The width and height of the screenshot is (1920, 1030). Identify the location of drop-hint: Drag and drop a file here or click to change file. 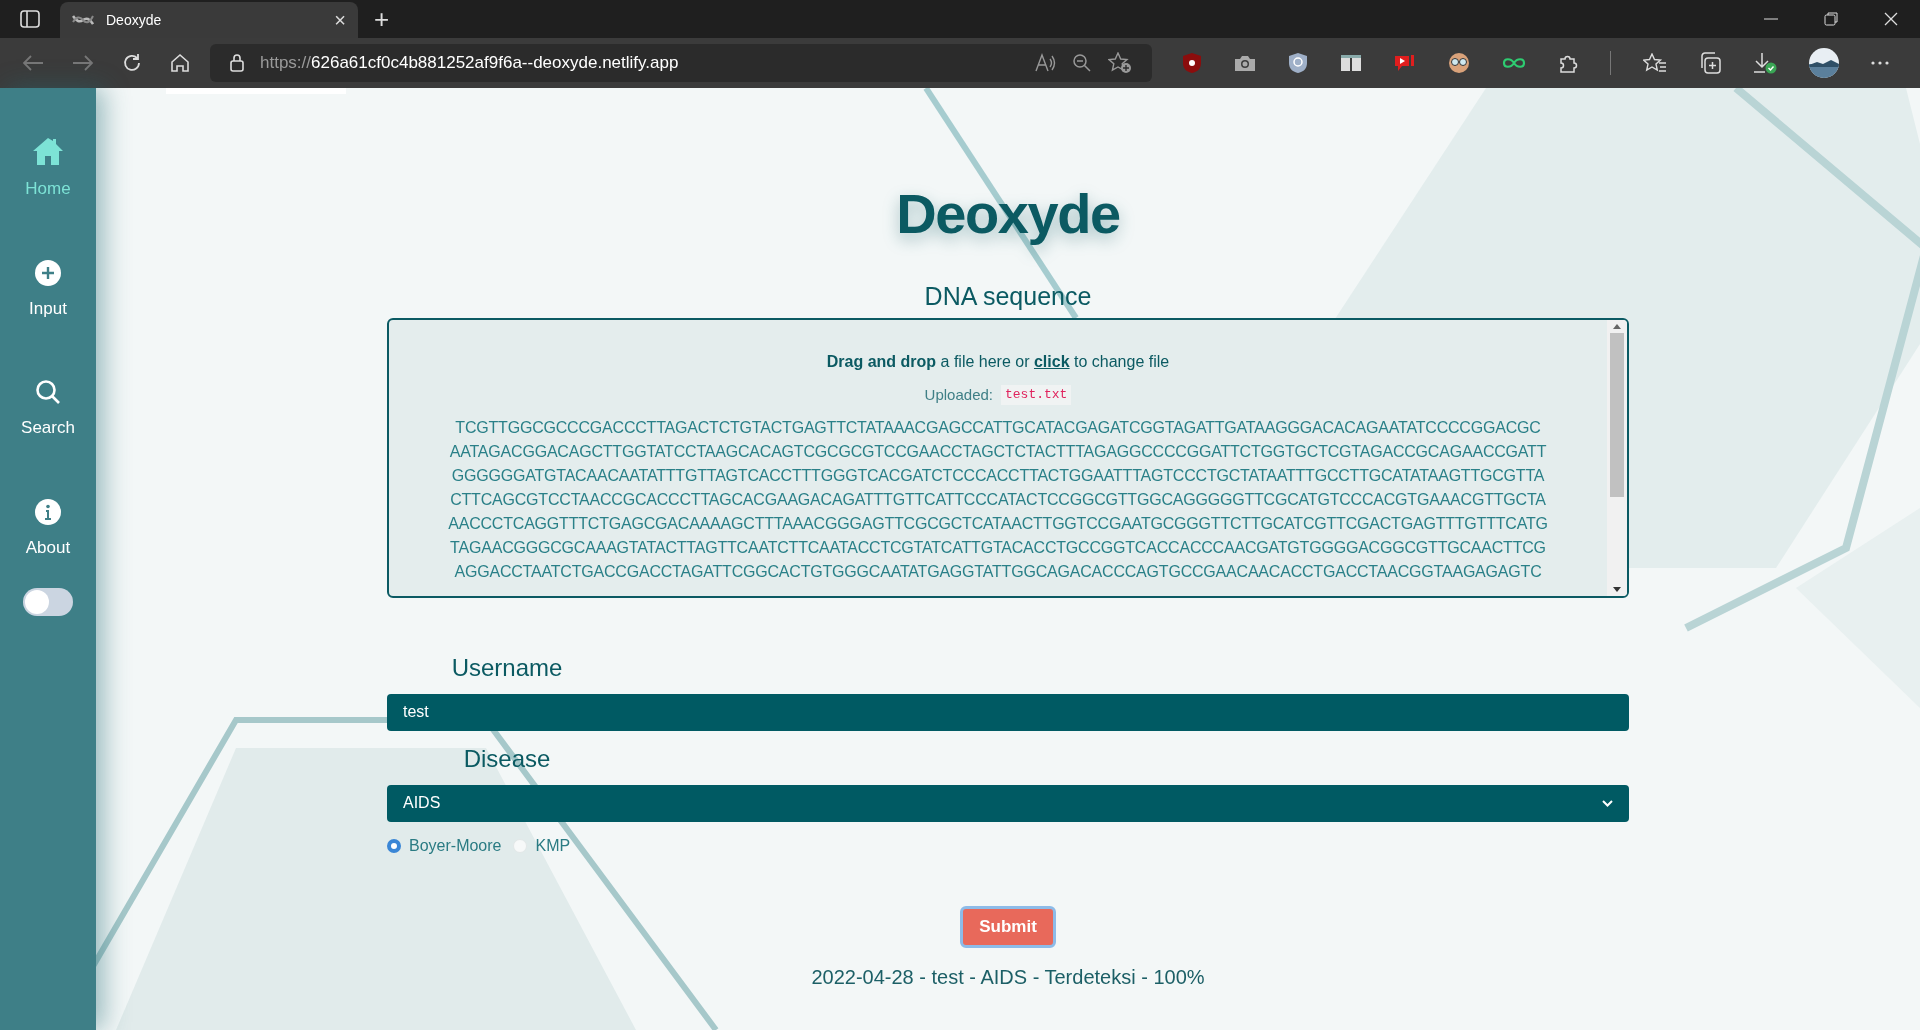
(998, 361).